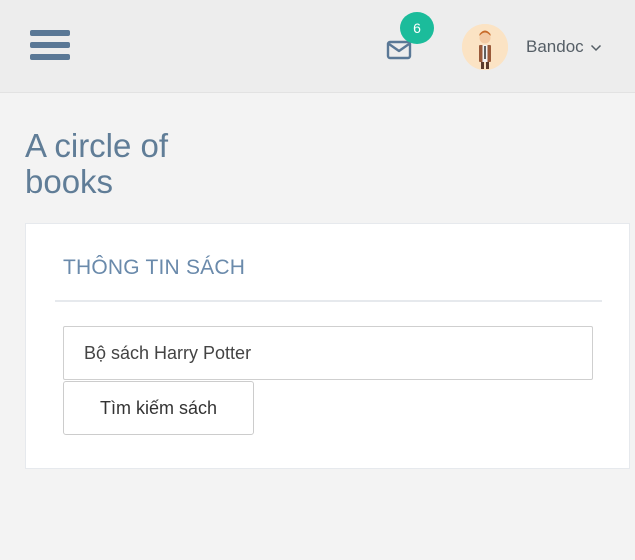 This screenshot has width=635, height=560. What do you see at coordinates (596, 48) in the screenshot?
I see `chevron-down-icon` at bounding box center [596, 48].